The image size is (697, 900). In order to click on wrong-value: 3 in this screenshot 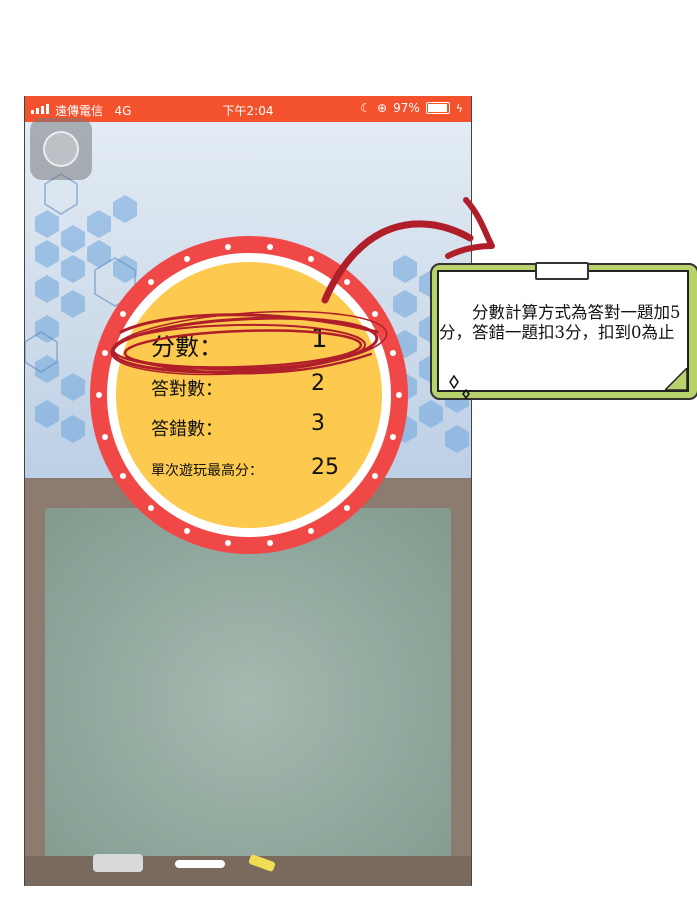, I will do `click(318, 423)`.